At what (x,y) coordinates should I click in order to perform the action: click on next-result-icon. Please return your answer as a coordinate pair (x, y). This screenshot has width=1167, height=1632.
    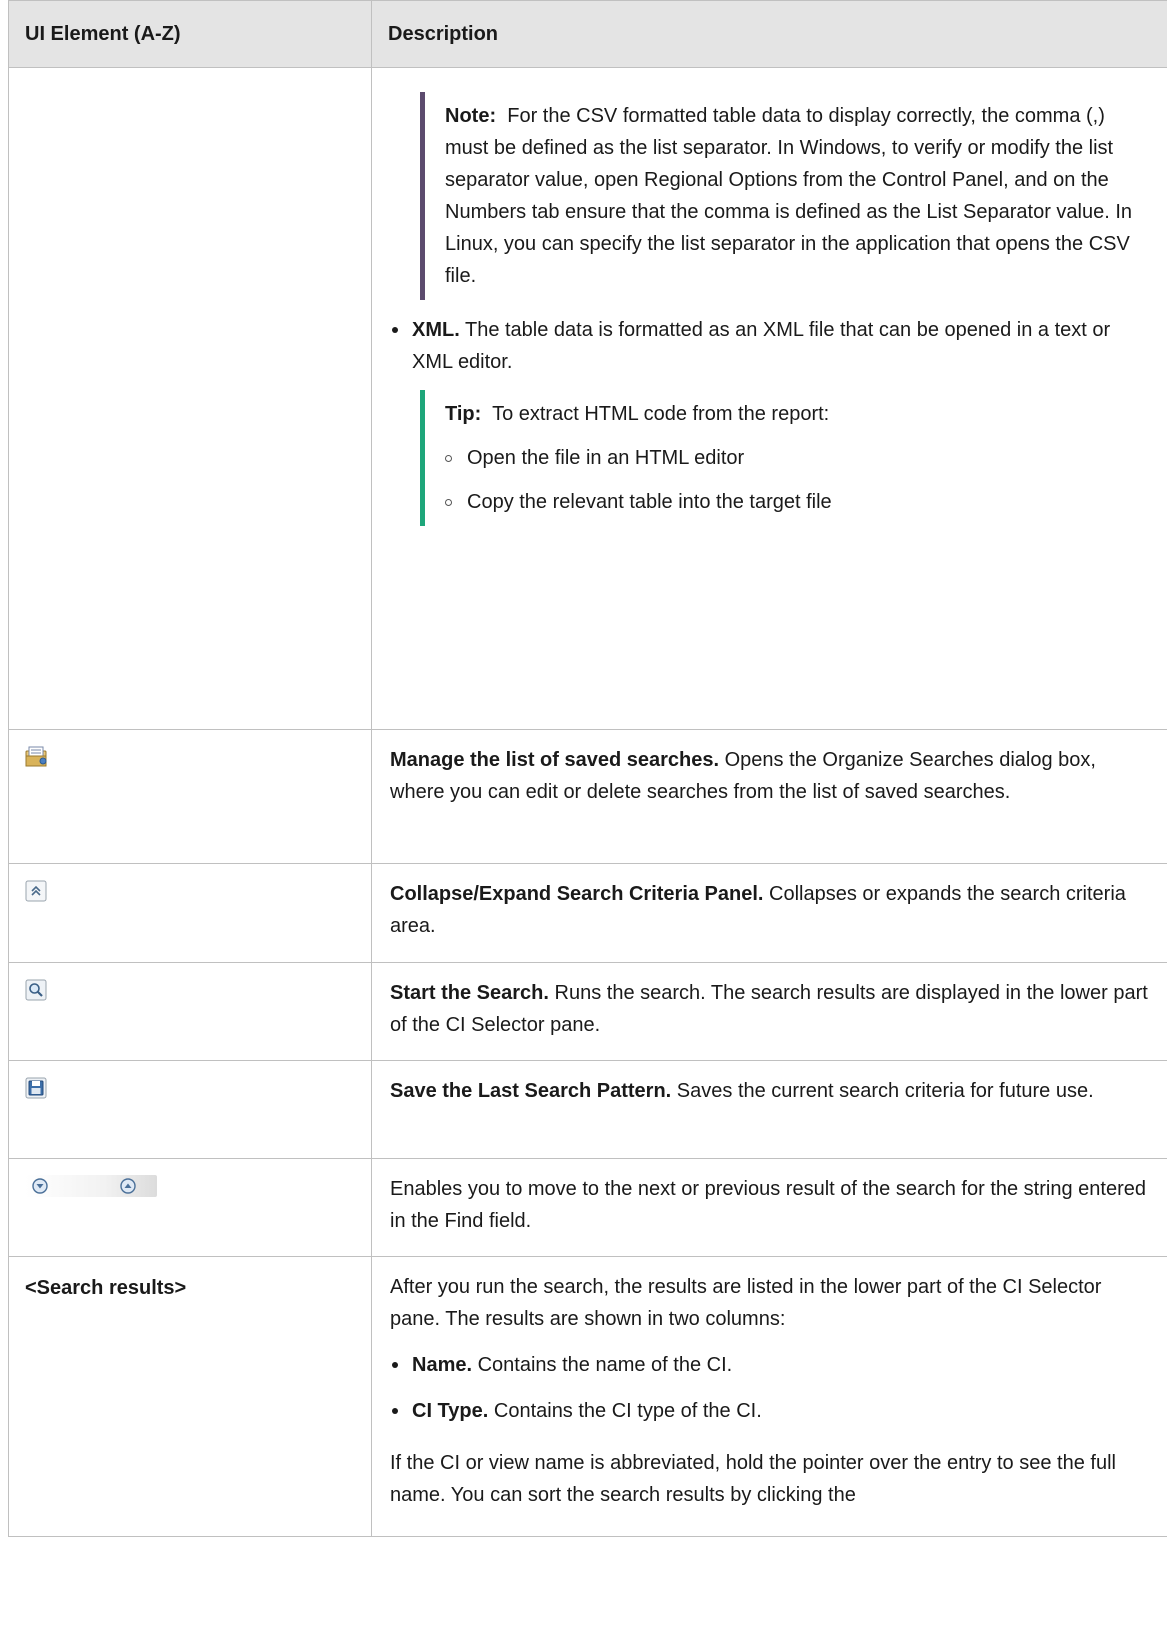
    Looking at the image, I should click on (40, 1186).